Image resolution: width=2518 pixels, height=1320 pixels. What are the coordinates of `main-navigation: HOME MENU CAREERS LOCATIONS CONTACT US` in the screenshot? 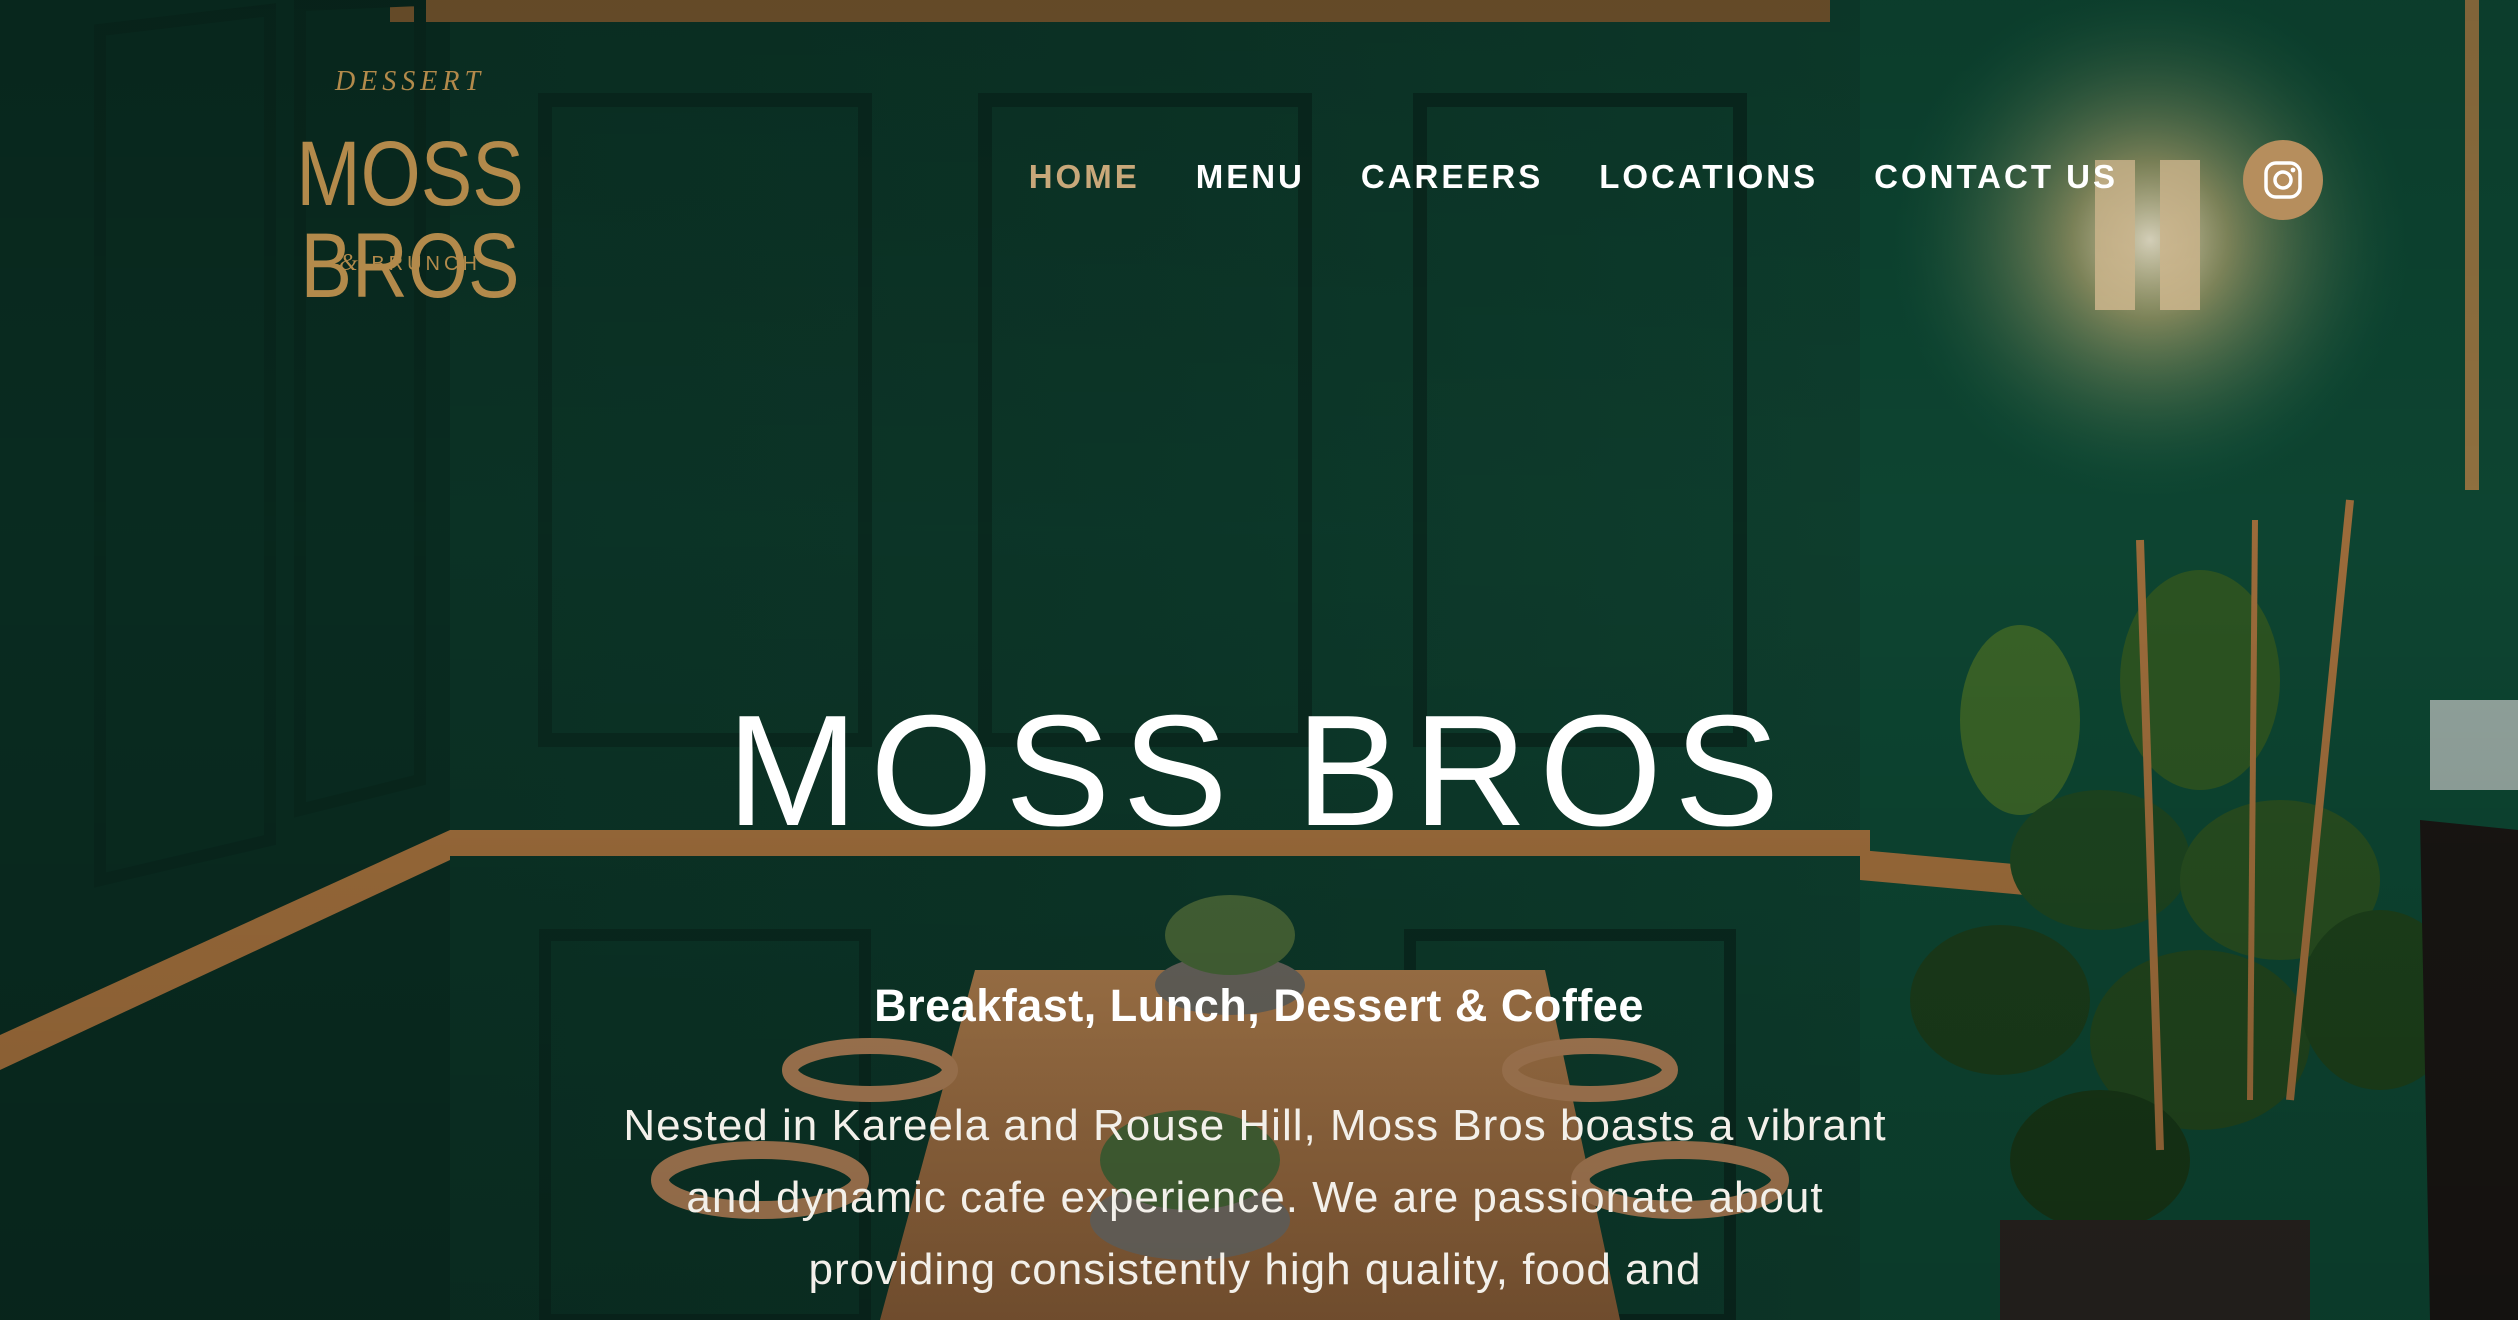 It's located at (1573, 177).